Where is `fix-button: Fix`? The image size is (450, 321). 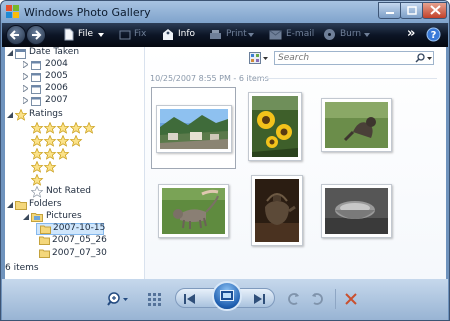 fix-button: Fix is located at coordinates (140, 34).